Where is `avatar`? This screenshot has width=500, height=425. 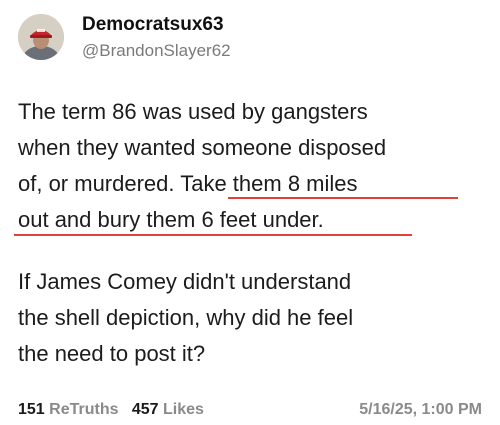 avatar is located at coordinates (41, 37).